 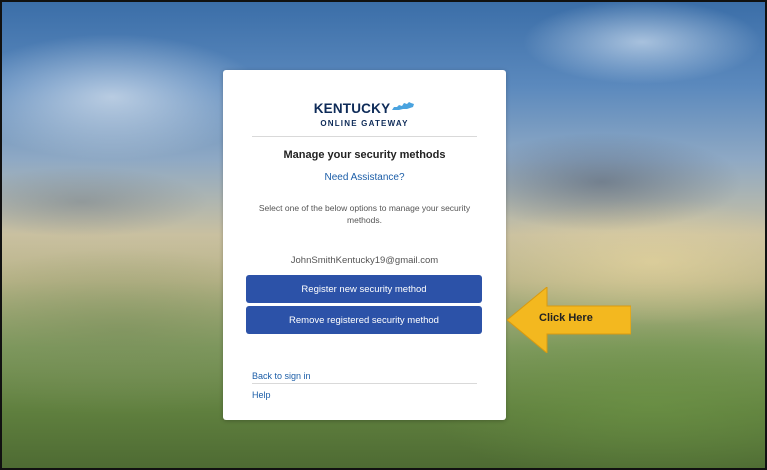 I want to click on footer-divider, so click(x=364, y=383).